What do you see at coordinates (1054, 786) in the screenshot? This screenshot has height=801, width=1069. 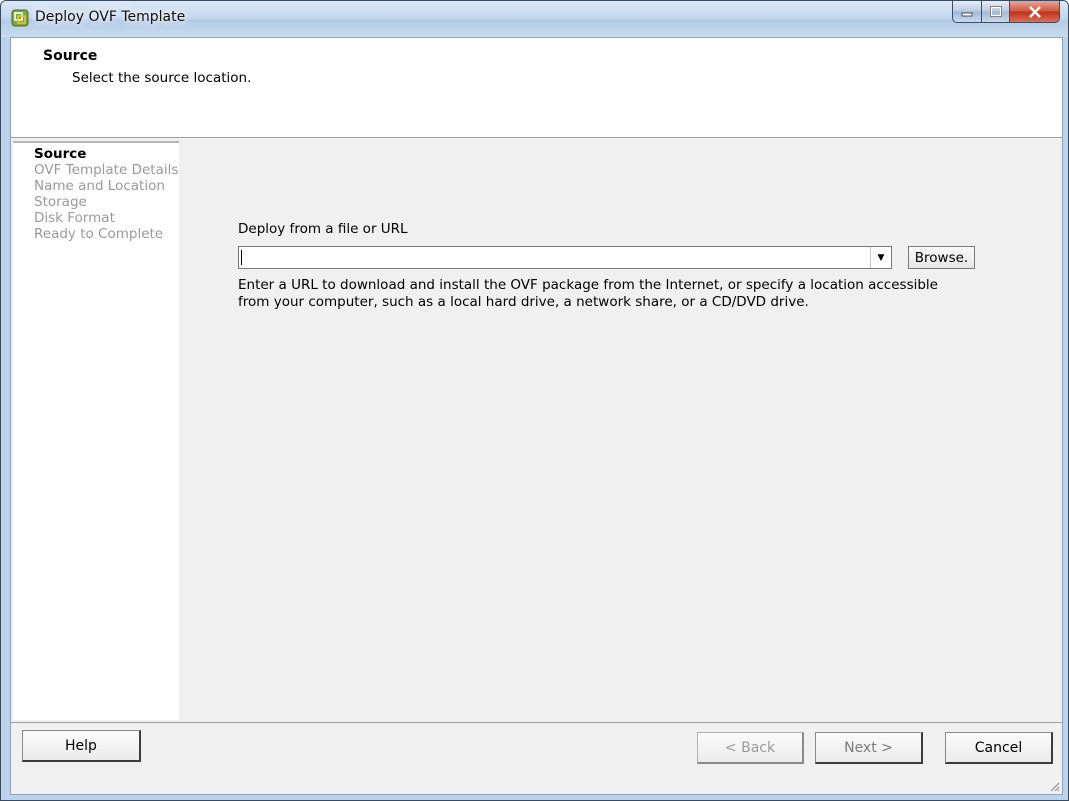 I see `resize-grip-icon` at bounding box center [1054, 786].